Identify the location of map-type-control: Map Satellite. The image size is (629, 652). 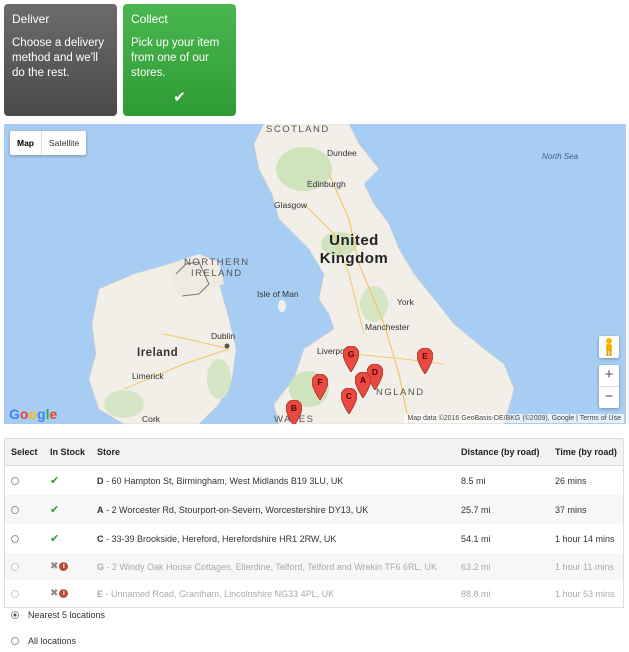
(48, 143).